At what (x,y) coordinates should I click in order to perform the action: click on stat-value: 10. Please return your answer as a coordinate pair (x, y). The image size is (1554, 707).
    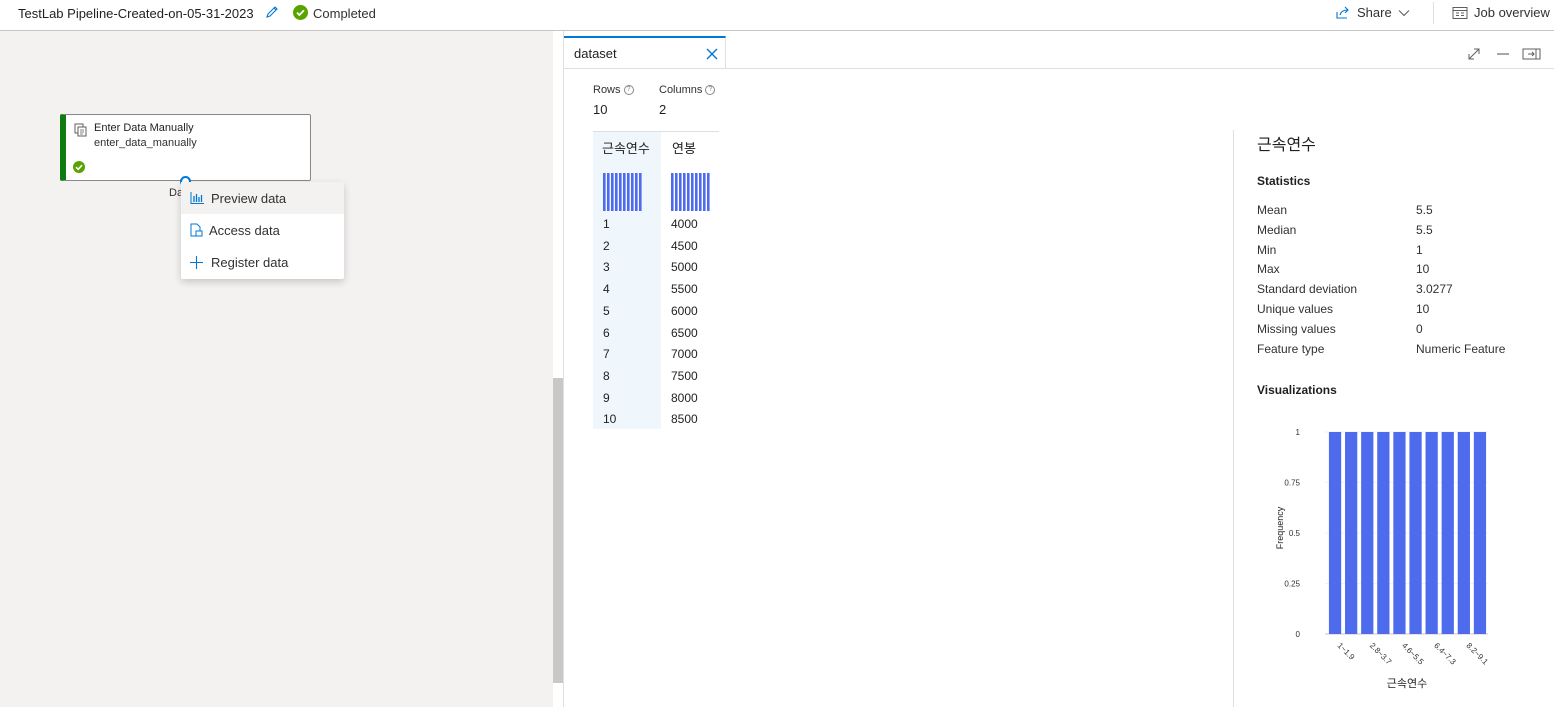
    Looking at the image, I should click on (1423, 269).